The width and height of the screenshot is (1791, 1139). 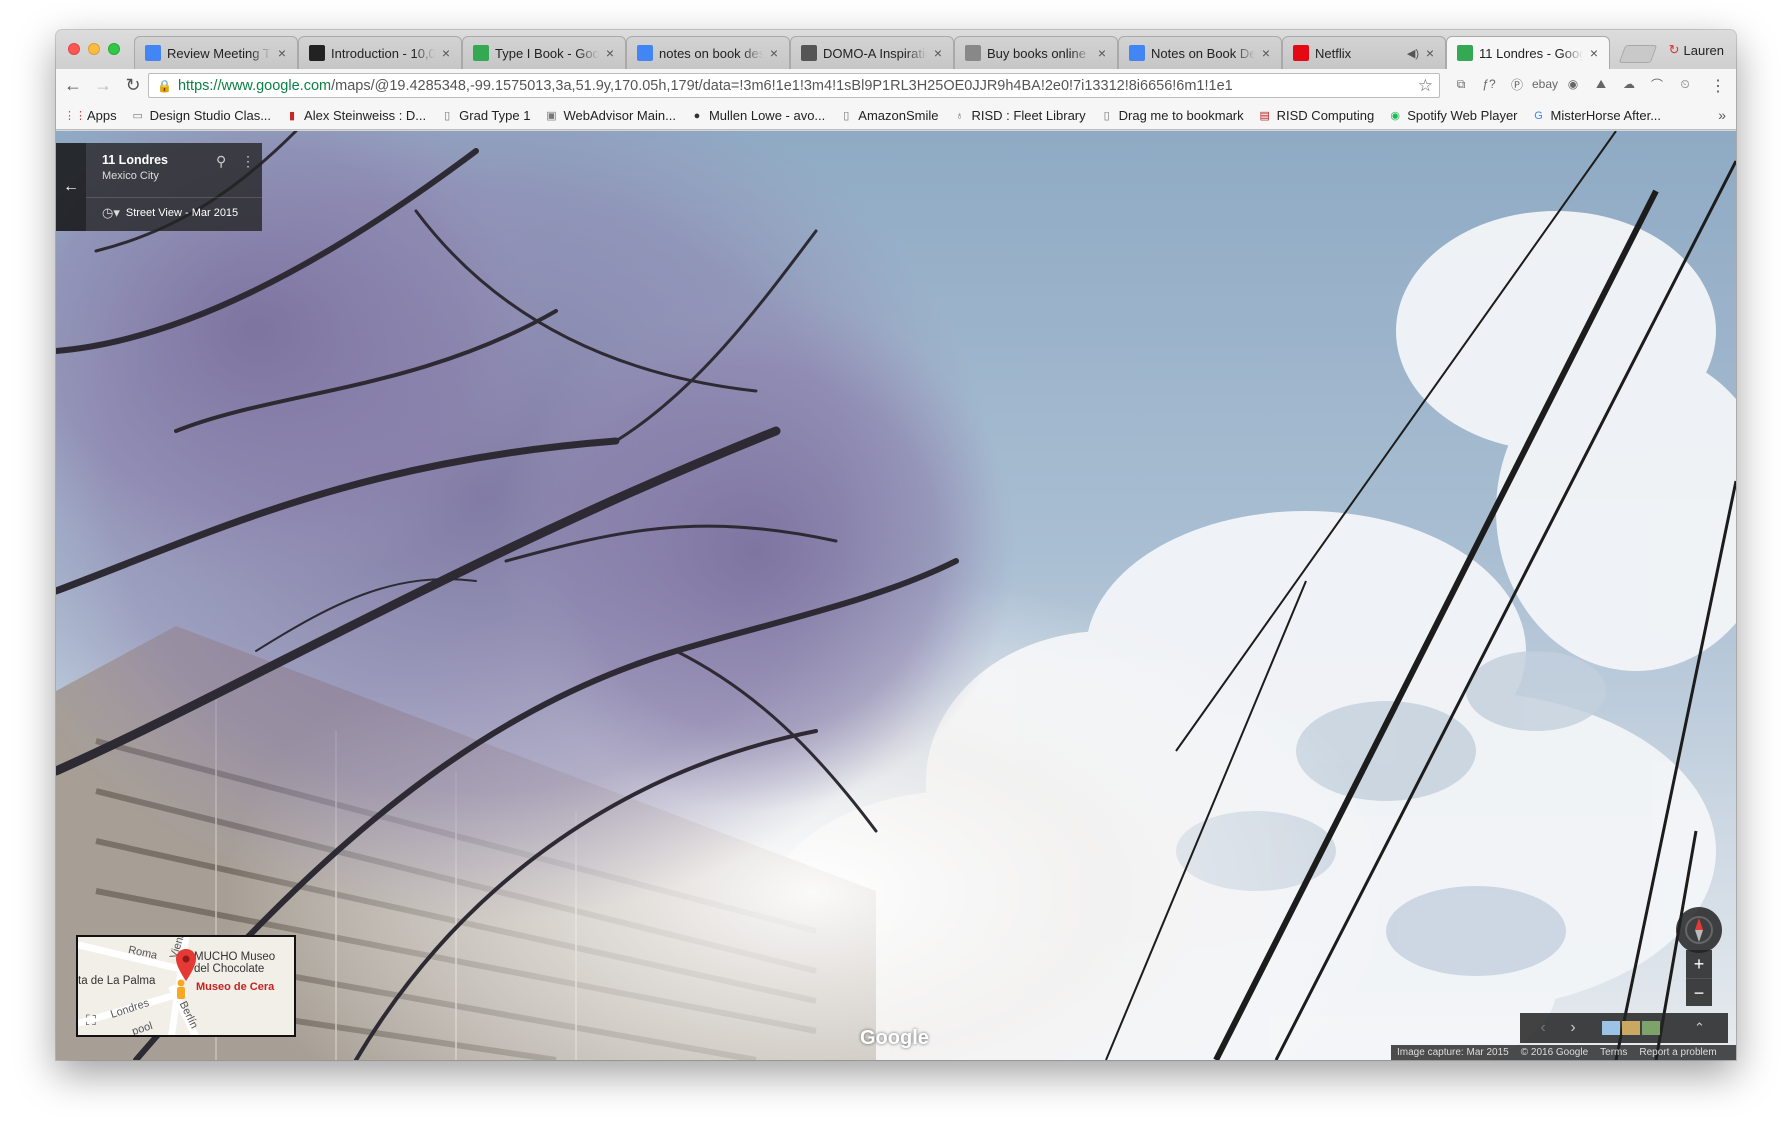 What do you see at coordinates (90, 115) in the screenshot?
I see `bookmark-item: ⋮⋮ Apps` at bounding box center [90, 115].